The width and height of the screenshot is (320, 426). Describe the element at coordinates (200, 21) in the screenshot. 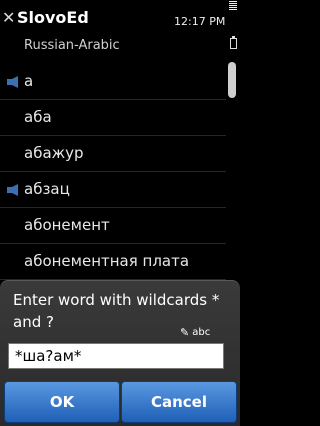

I see `clock: 12:17 PM` at that location.